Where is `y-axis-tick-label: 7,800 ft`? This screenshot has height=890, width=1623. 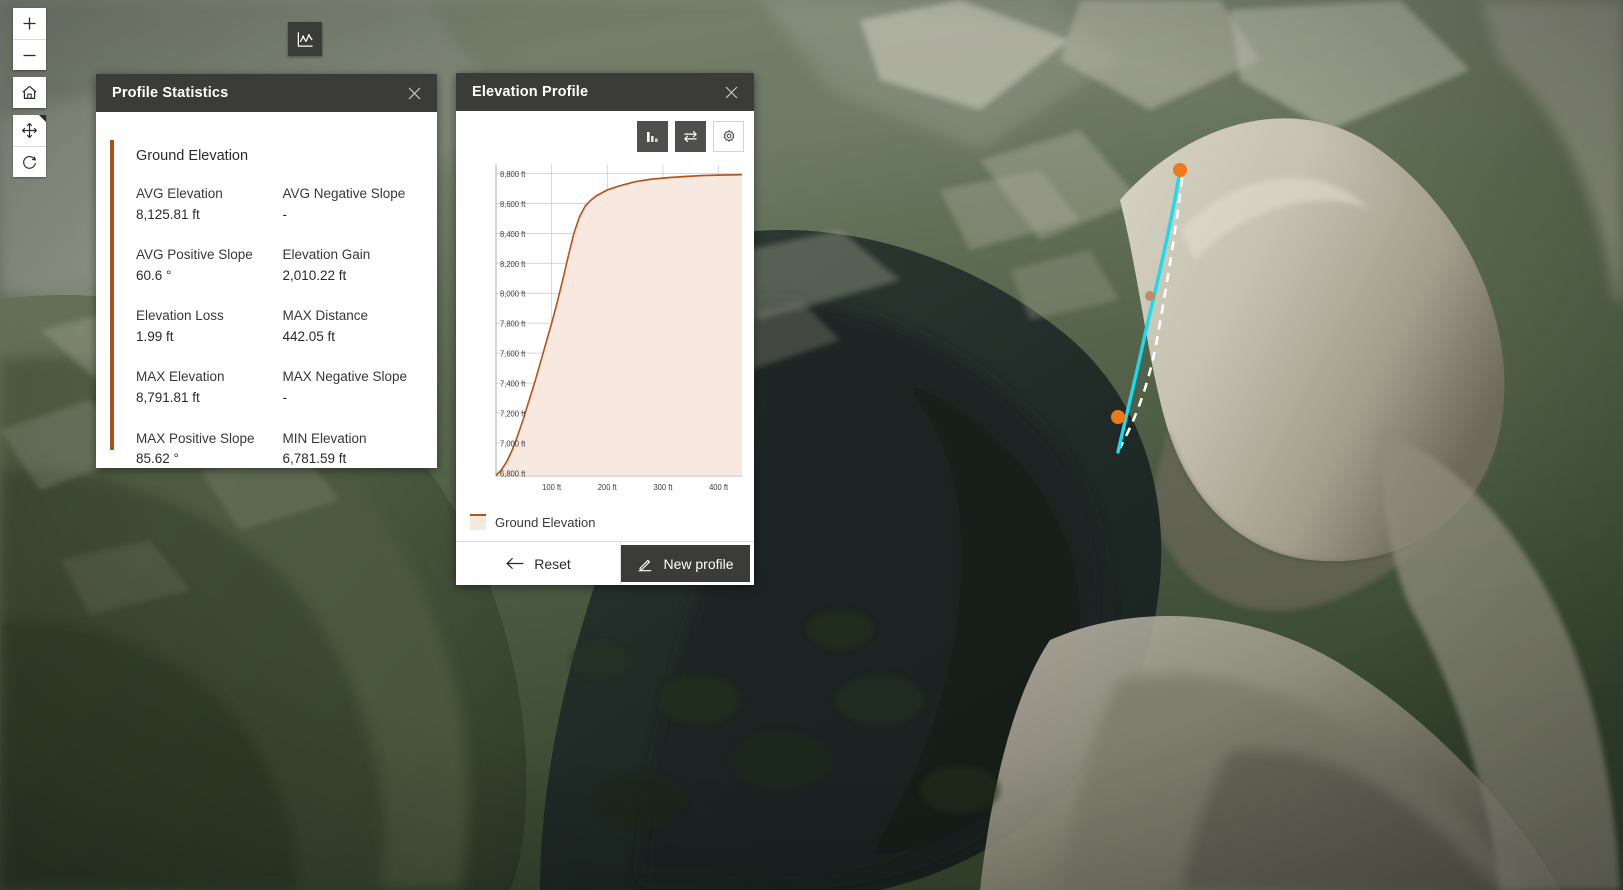
y-axis-tick-label: 7,800 ft is located at coordinates (513, 323).